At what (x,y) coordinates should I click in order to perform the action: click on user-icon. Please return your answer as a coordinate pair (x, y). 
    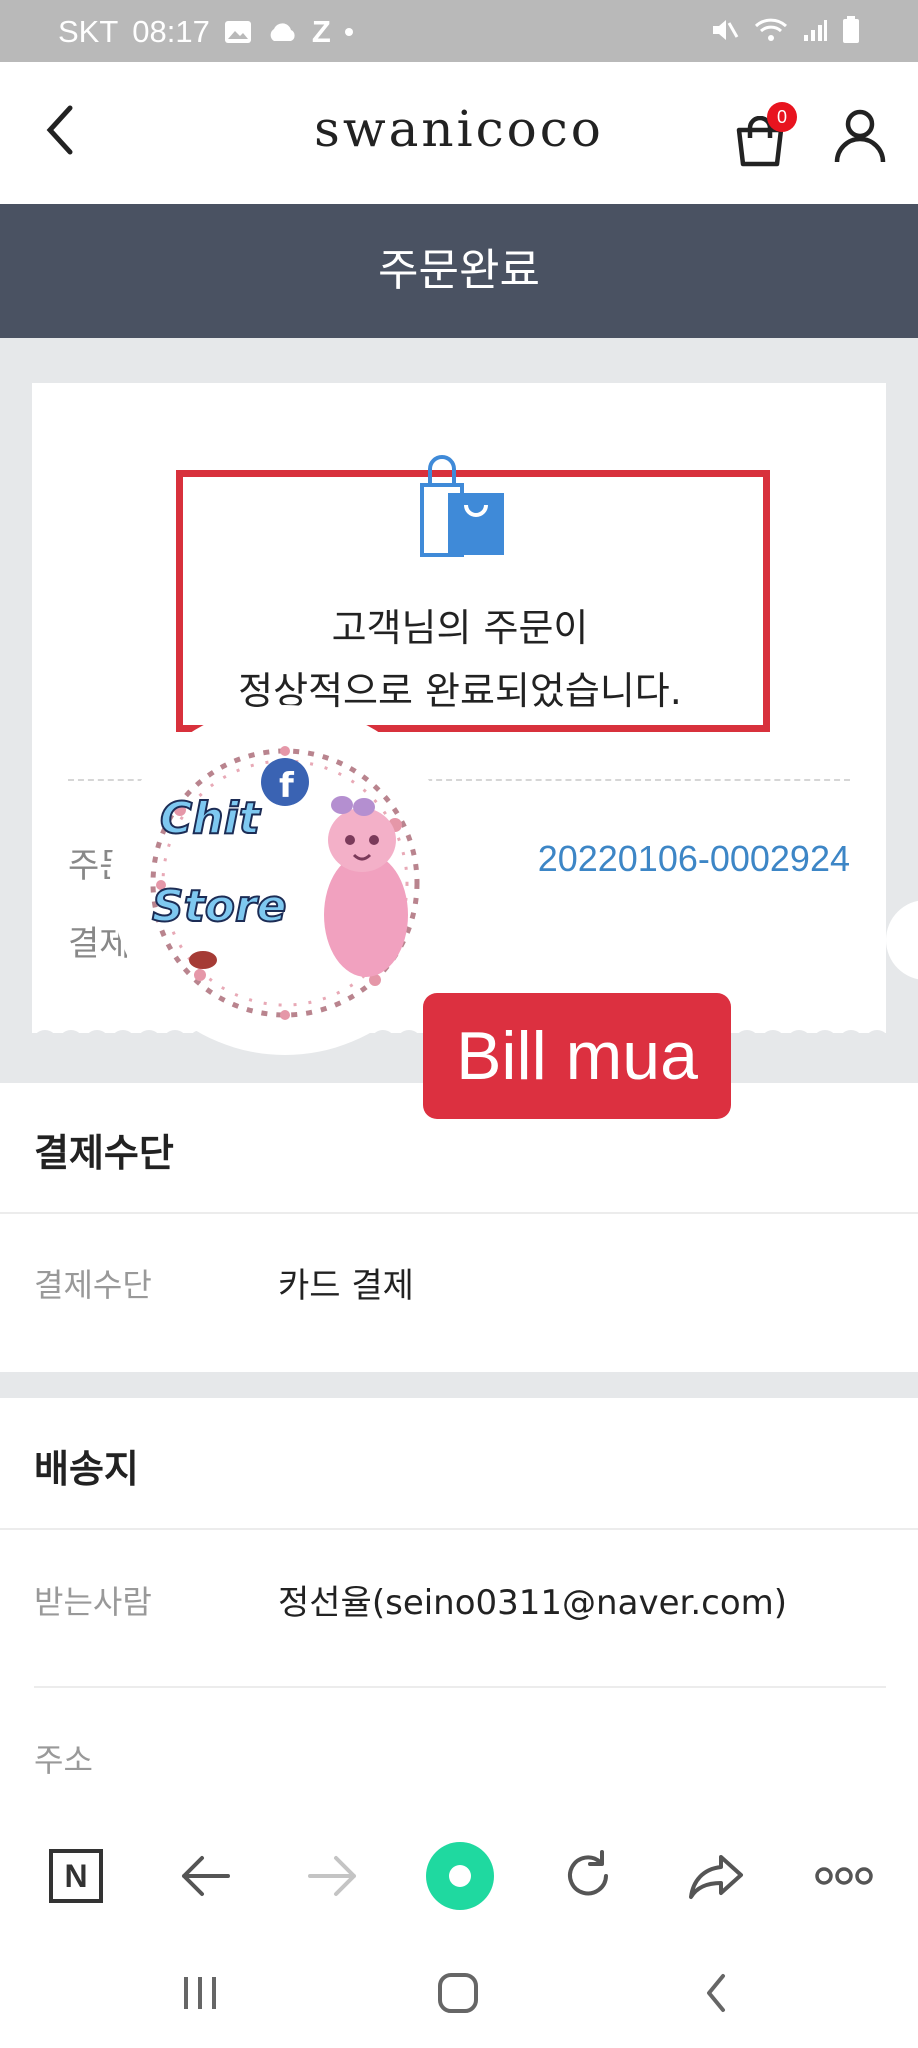
    Looking at the image, I should click on (860, 136).